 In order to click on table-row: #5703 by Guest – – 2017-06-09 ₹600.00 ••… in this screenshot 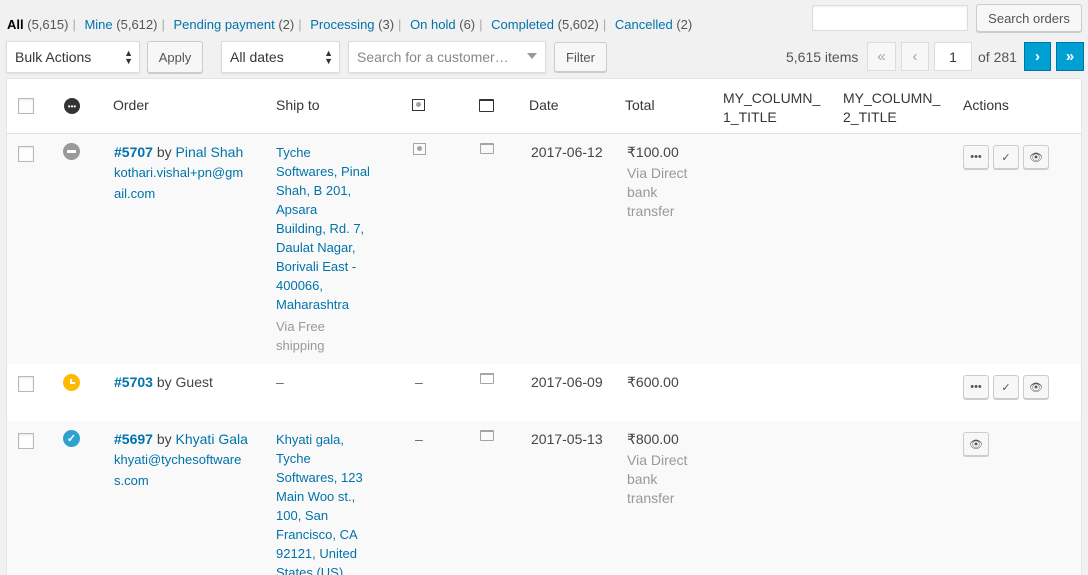, I will do `click(544, 392)`.